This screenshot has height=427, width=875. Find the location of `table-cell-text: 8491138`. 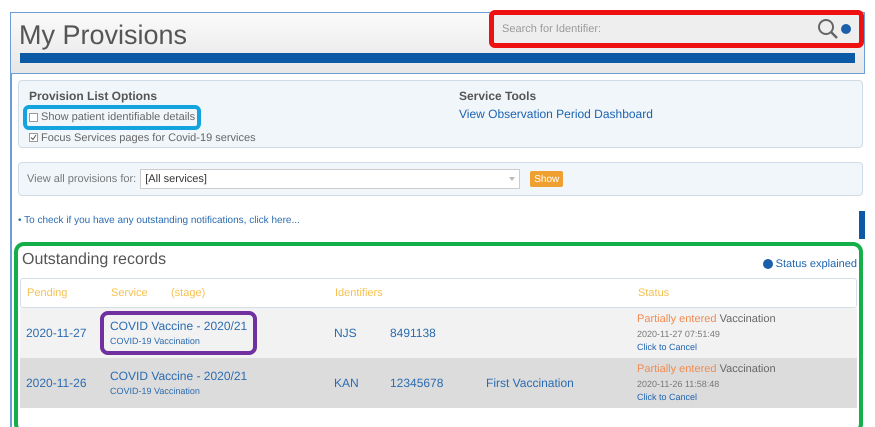

table-cell-text: 8491138 is located at coordinates (413, 333).